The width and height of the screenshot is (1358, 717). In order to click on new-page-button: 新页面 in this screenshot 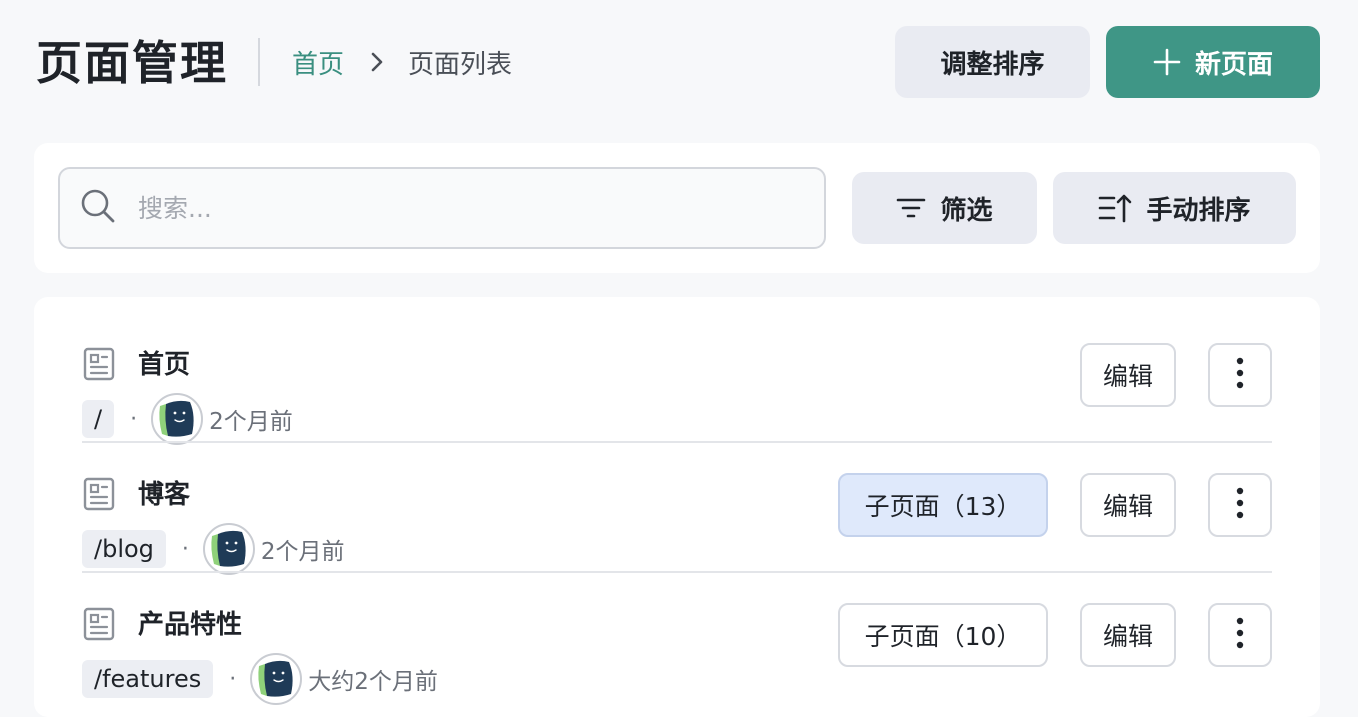, I will do `click(1213, 62)`.